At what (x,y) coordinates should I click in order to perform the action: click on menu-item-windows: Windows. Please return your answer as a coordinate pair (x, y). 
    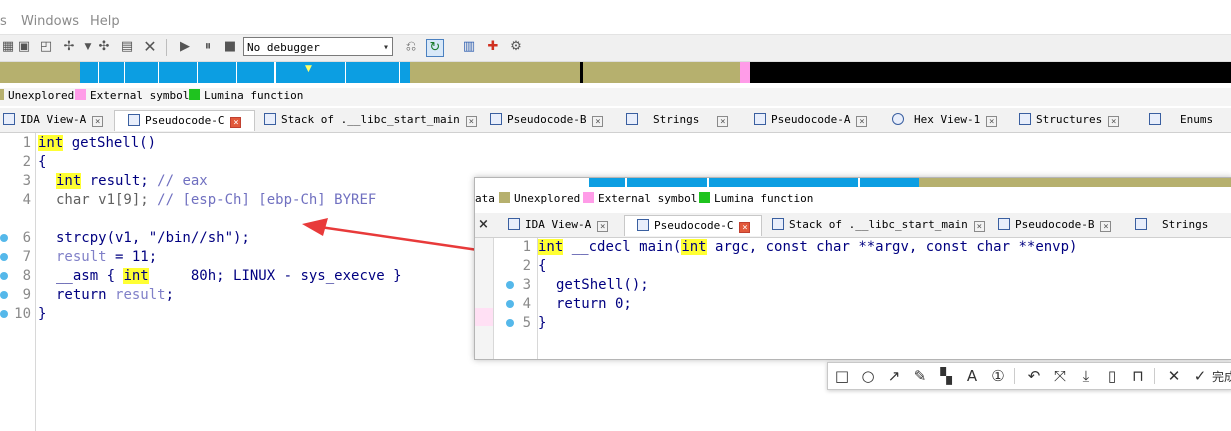
    Looking at the image, I should click on (50, 21).